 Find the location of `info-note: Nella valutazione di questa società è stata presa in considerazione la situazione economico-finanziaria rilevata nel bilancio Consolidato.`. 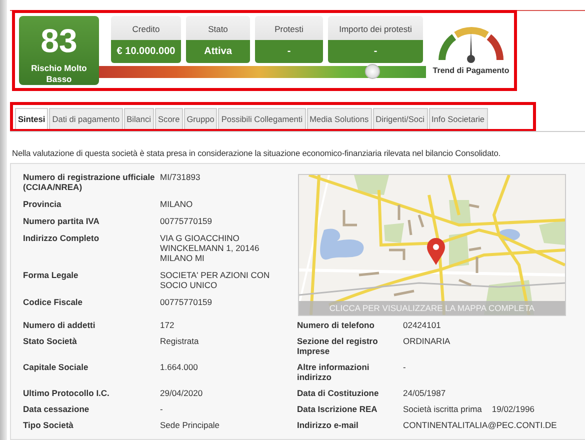

info-note: Nella valutazione di questa società è stata presa in considerazione la situazione economico-finanziaria rilevata nel bilancio Consolidato. is located at coordinates (257, 153).